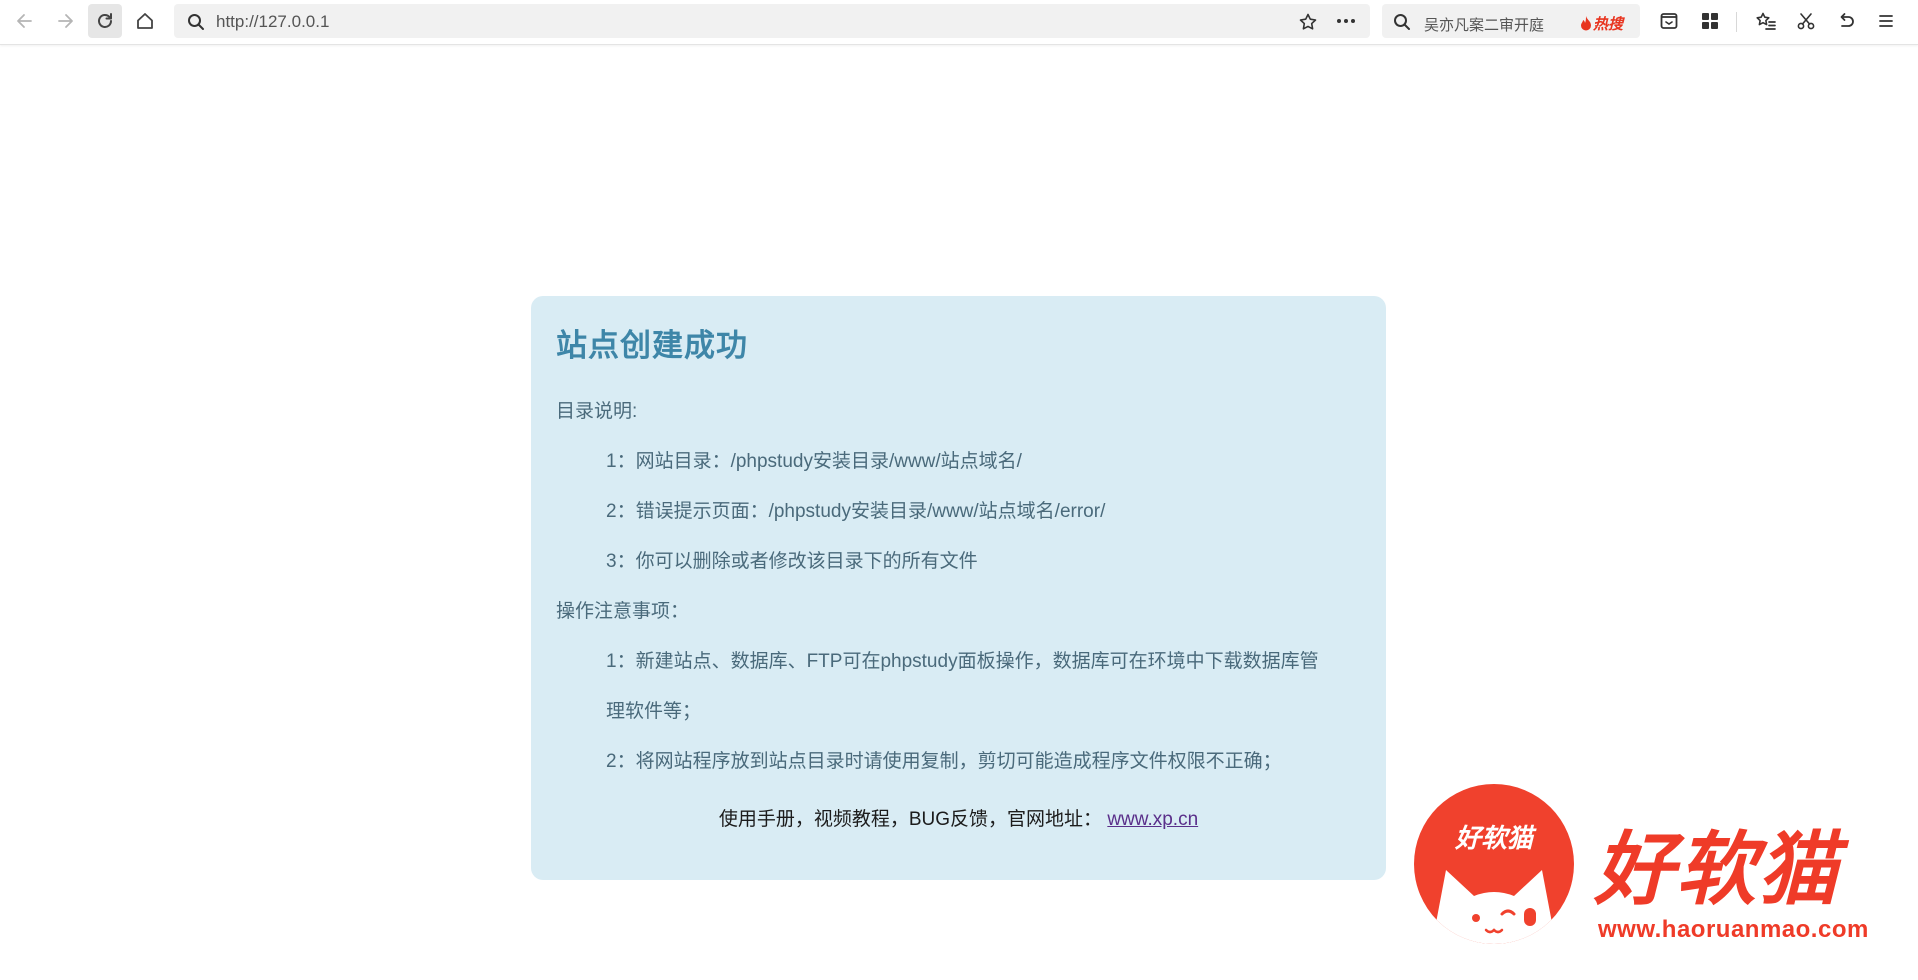 The height and width of the screenshot is (980, 1918). What do you see at coordinates (792, 561) in the screenshot?
I see `list-item: 3：你可以删除或者修改该目录下的所有文件` at bounding box center [792, 561].